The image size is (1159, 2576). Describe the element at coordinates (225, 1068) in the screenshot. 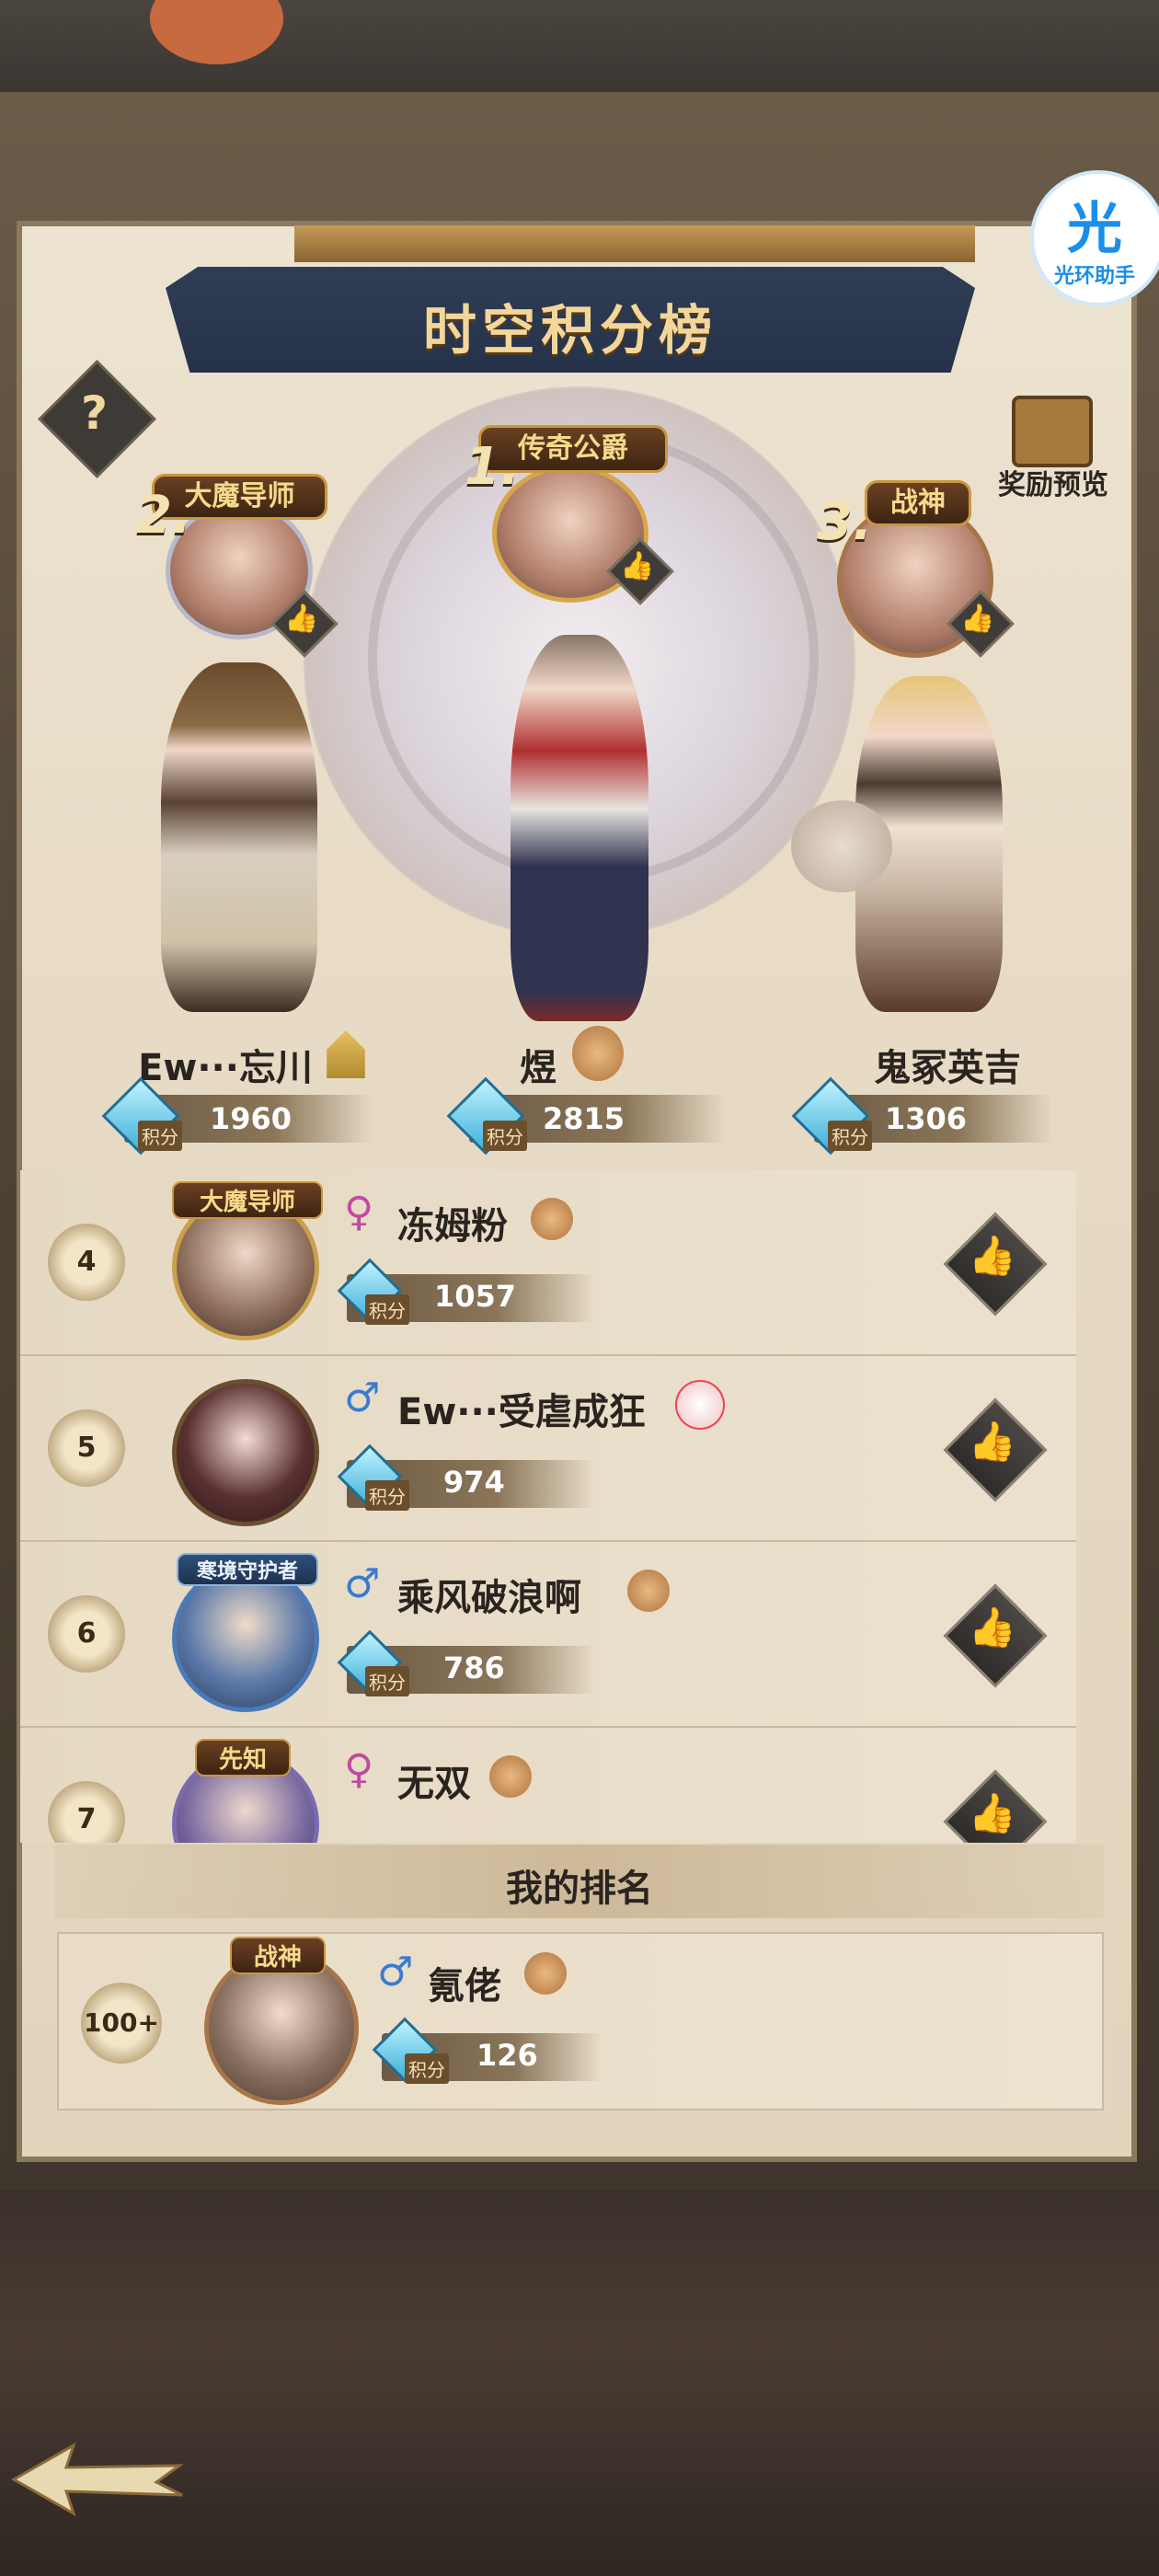

I see `podium-2-name: Ew···忘川` at that location.